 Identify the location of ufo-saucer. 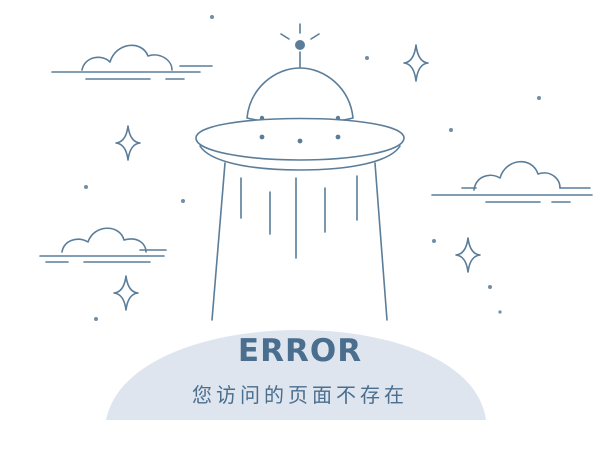
(300, 144).